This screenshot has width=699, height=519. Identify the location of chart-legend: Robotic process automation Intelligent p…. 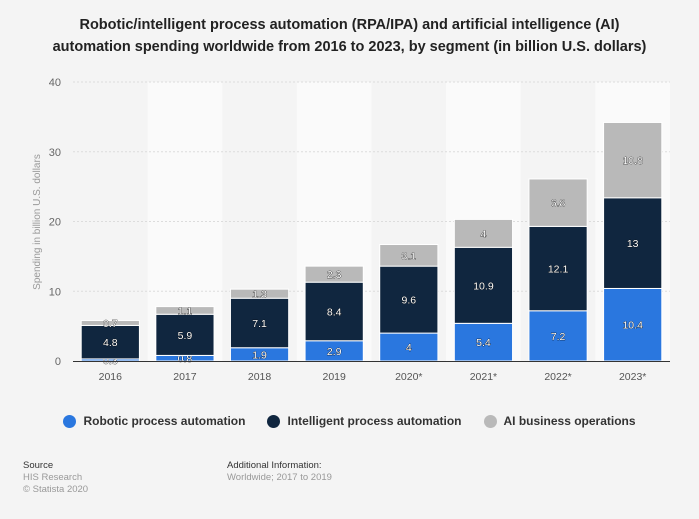
(349, 421).